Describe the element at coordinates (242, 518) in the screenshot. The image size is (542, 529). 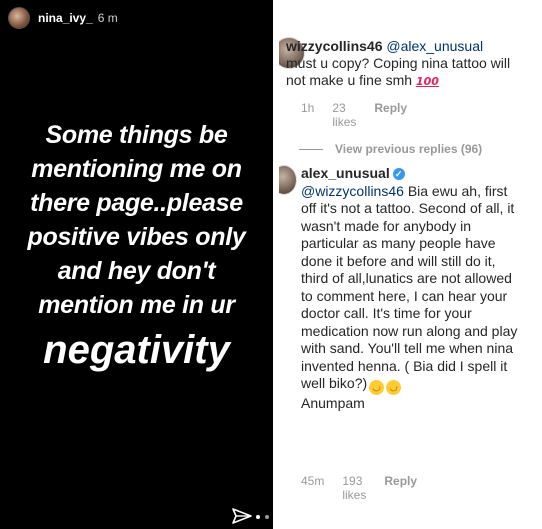
I see `paper-plane-icon` at that location.